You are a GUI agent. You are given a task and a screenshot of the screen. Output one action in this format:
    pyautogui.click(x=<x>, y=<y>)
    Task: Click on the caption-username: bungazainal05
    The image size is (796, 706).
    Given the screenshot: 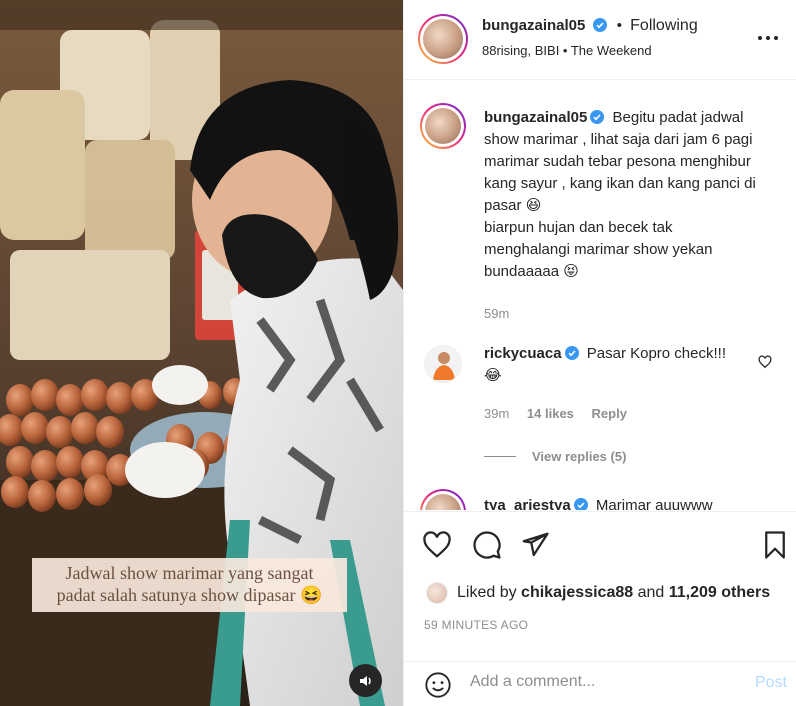 What is the action you would take?
    pyautogui.click(x=535, y=117)
    